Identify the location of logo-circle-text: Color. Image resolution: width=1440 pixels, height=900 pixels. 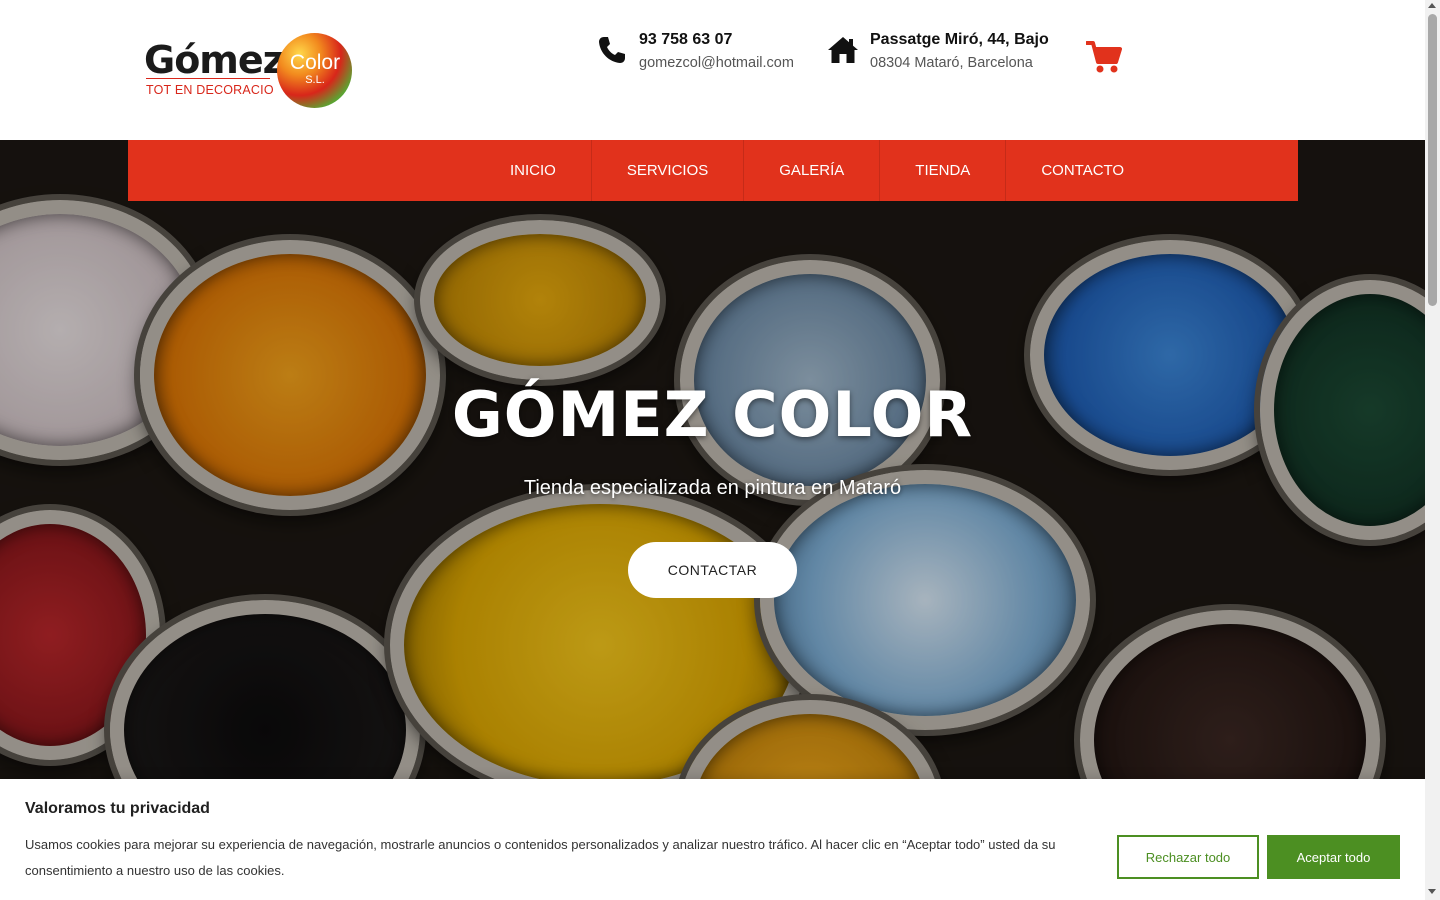
(315, 62).